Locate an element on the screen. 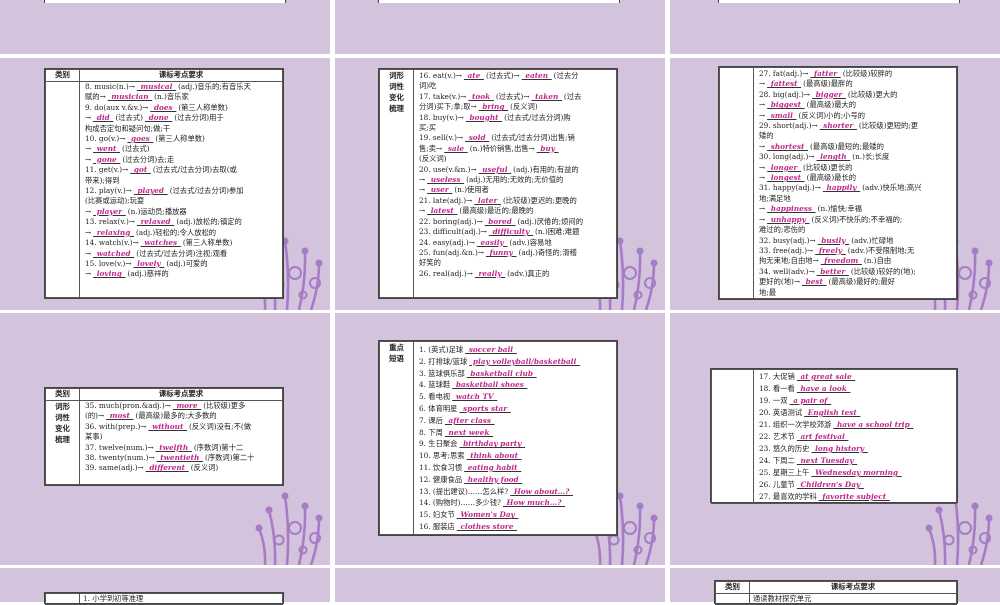 The height and width of the screenshot is (605, 1000). vocab-line: → small (反义词)小的;小号的 is located at coordinates (855, 116).